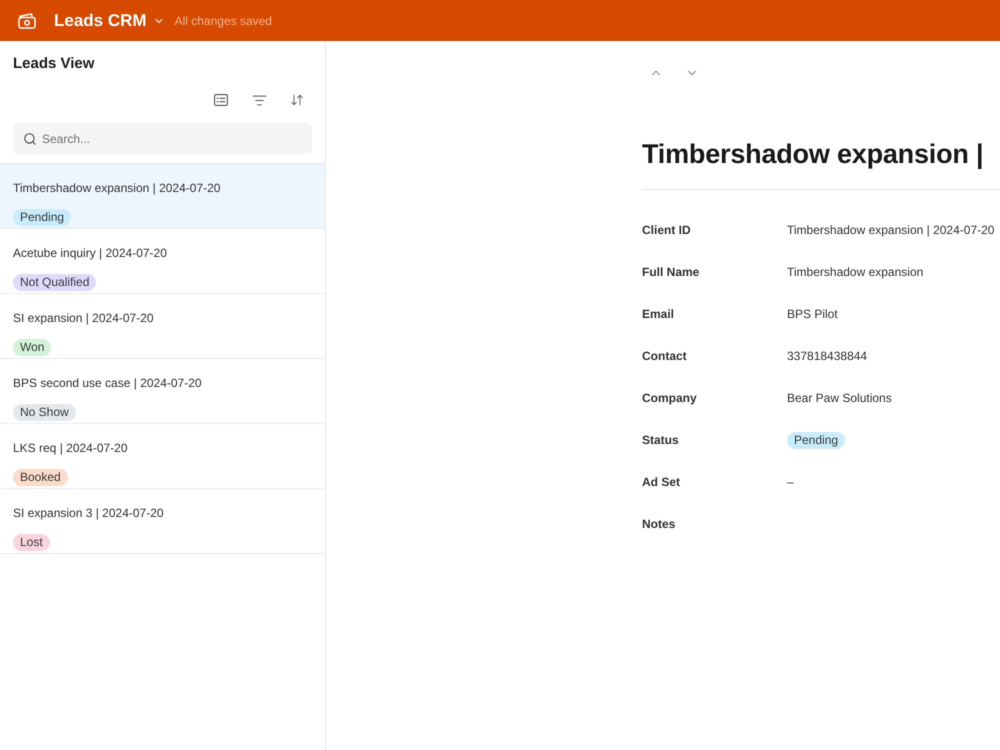 The width and height of the screenshot is (1000, 750). I want to click on save-status: All changes saved, so click(223, 21).